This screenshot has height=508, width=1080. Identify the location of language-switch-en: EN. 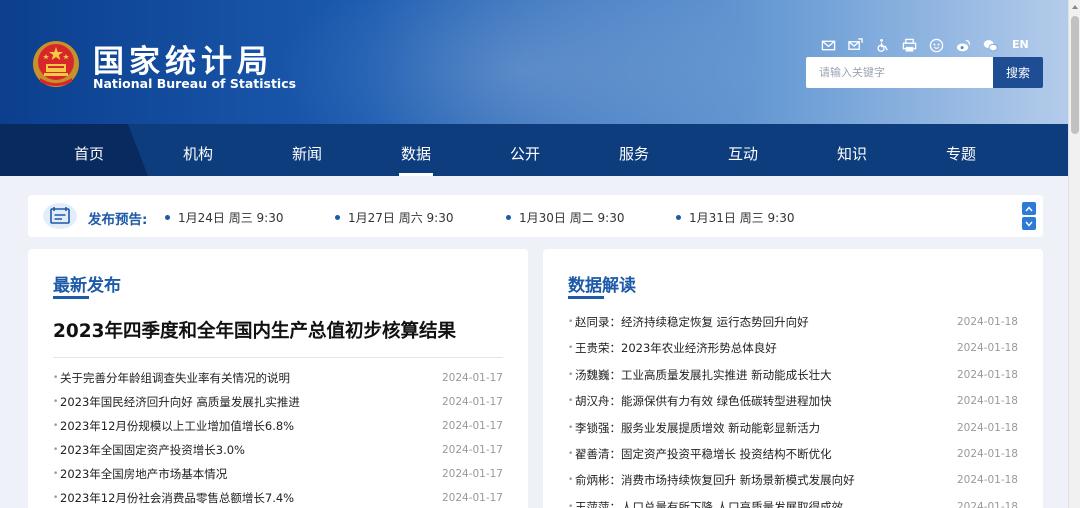
(1020, 45).